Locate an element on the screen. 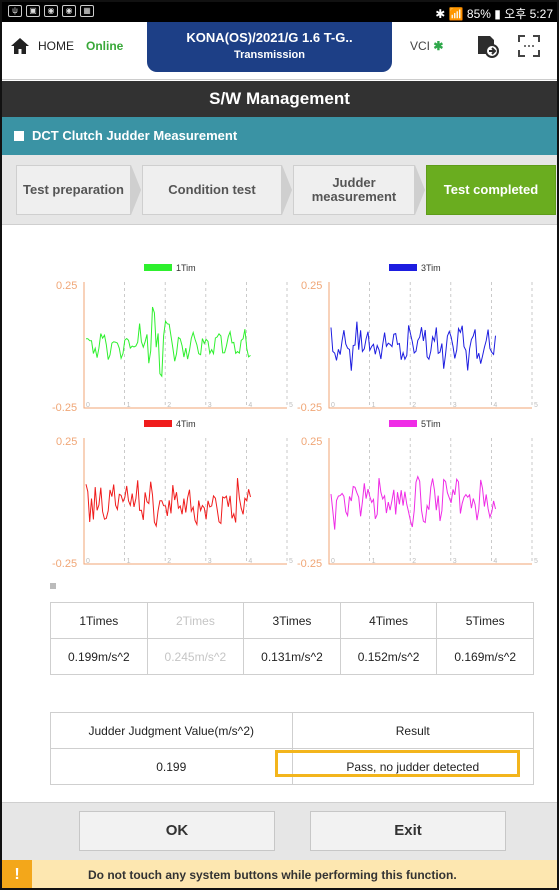 Image resolution: width=559 pixels, height=890 pixels. header-1times: 1Times is located at coordinates (99, 620).